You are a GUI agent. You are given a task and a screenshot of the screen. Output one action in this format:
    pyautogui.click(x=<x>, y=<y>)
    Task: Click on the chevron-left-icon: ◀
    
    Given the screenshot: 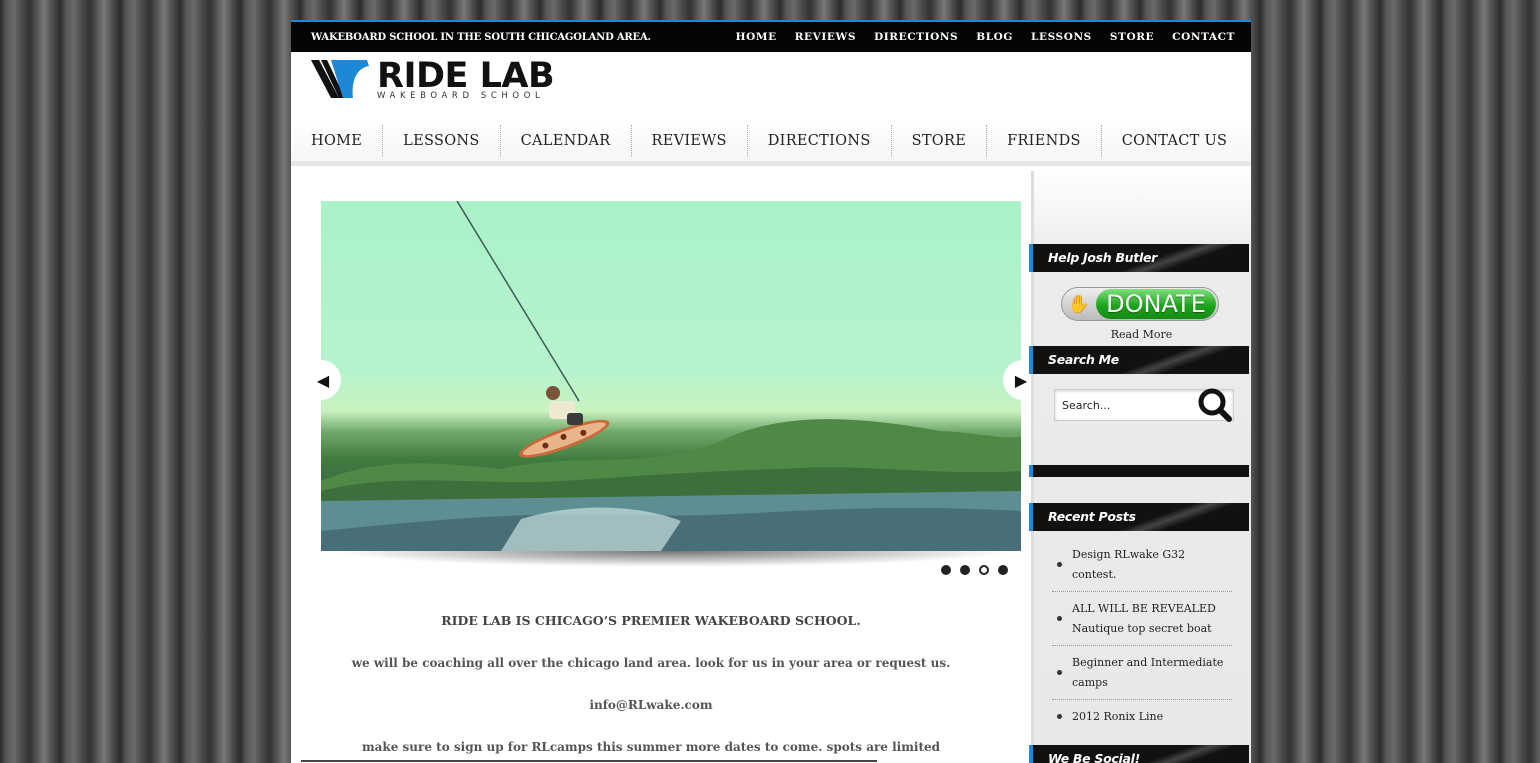 What is the action you would take?
    pyautogui.click(x=323, y=380)
    